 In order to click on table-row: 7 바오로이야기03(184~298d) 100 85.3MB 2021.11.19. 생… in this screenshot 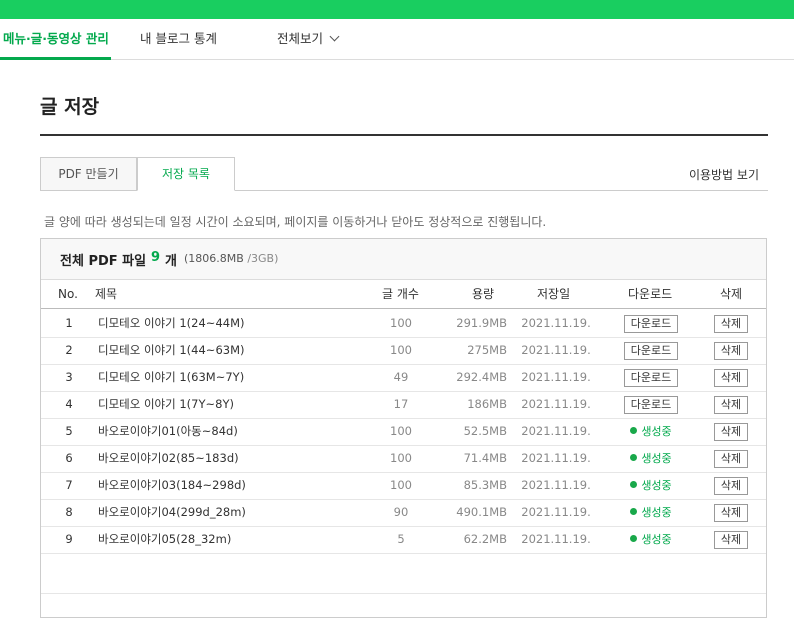, I will do `click(403, 486)`.